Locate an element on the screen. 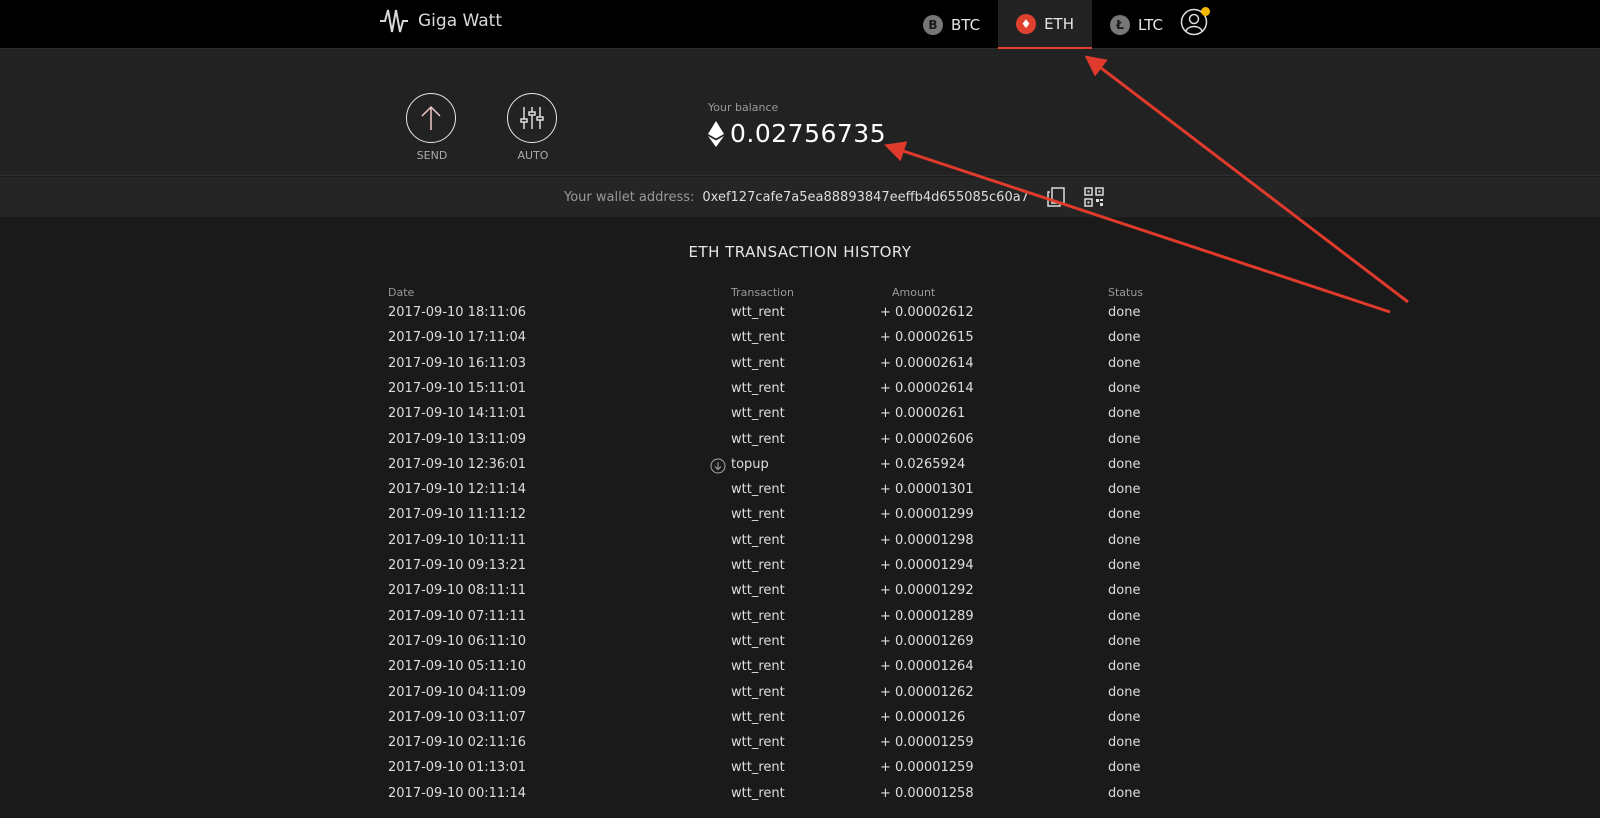  cell-amount: + 0.00001262 is located at coordinates (927, 692).